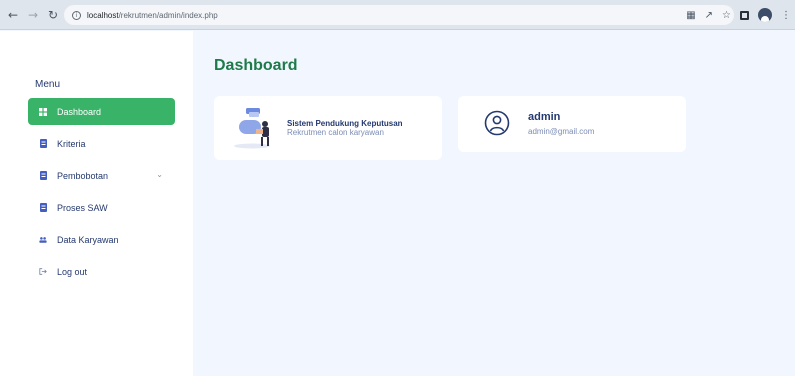 This screenshot has height=376, width=795. I want to click on system-title: Sistem Pendukung Keputusan, so click(345, 123).